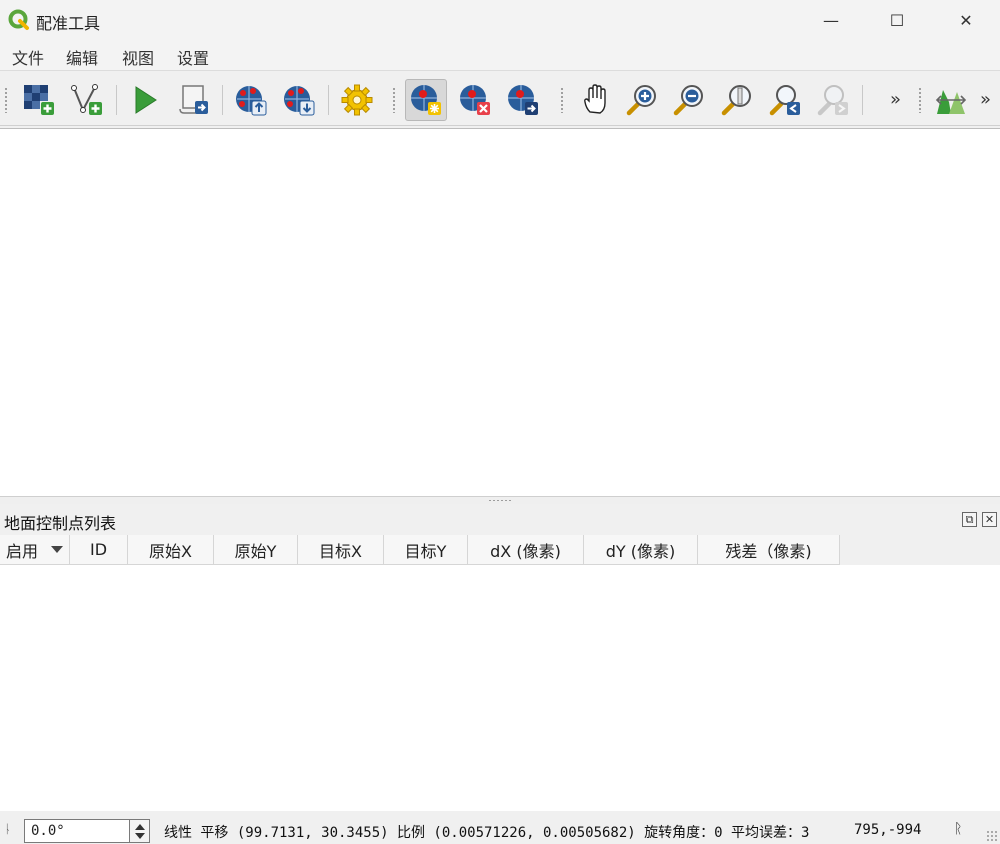 This screenshot has width=1000, height=844. I want to click on close-button: ✕, so click(966, 20).